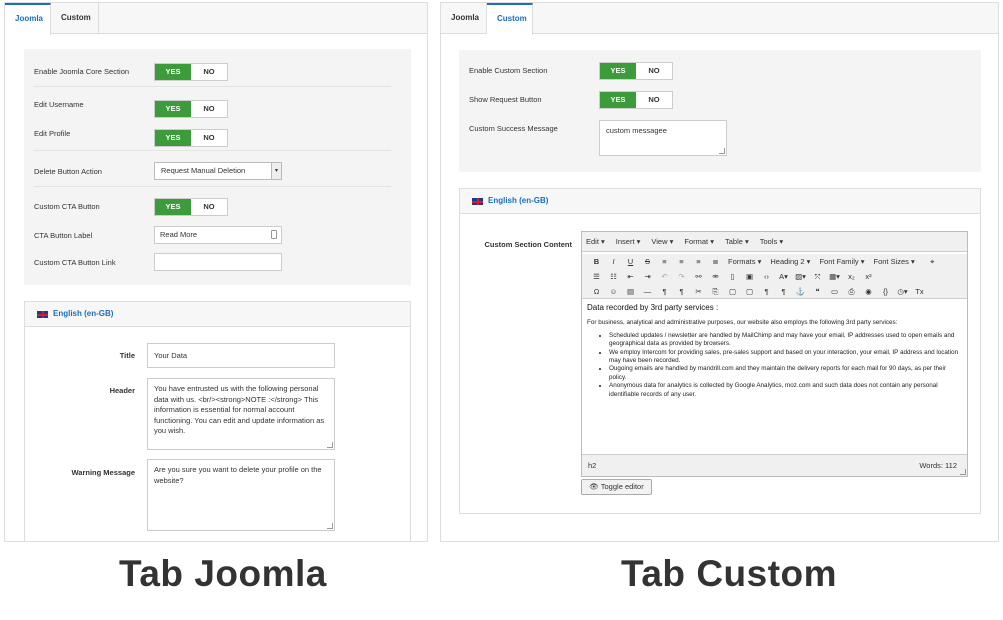  I want to click on clear-formatting-icon: Tx, so click(919, 291).